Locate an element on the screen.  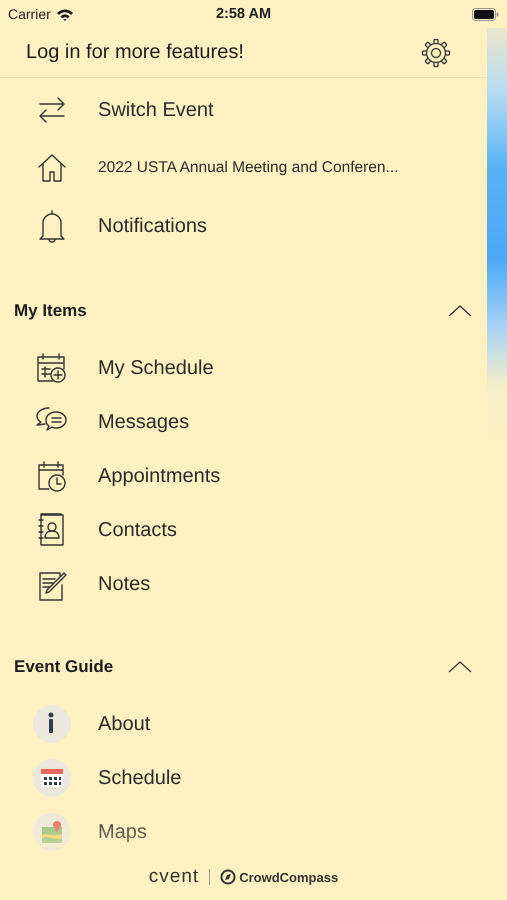
menu-item-label: Schedule is located at coordinates (140, 778).